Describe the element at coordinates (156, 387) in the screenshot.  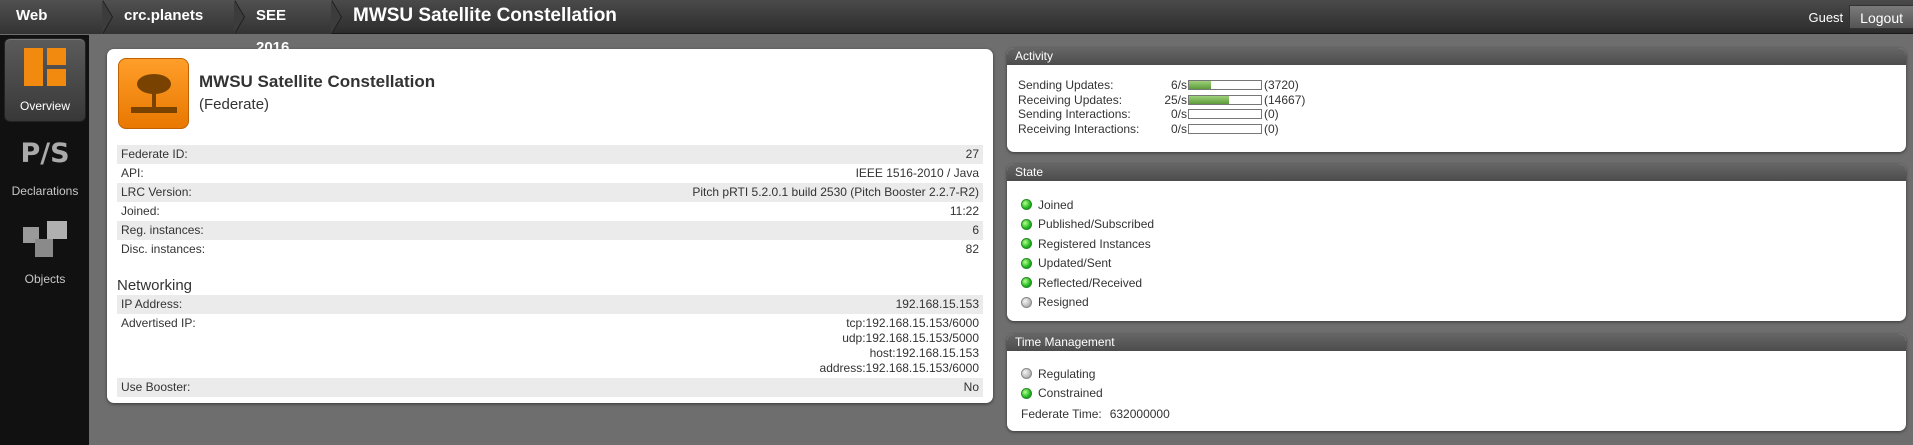
I see `row-label: Use Booster:` at that location.